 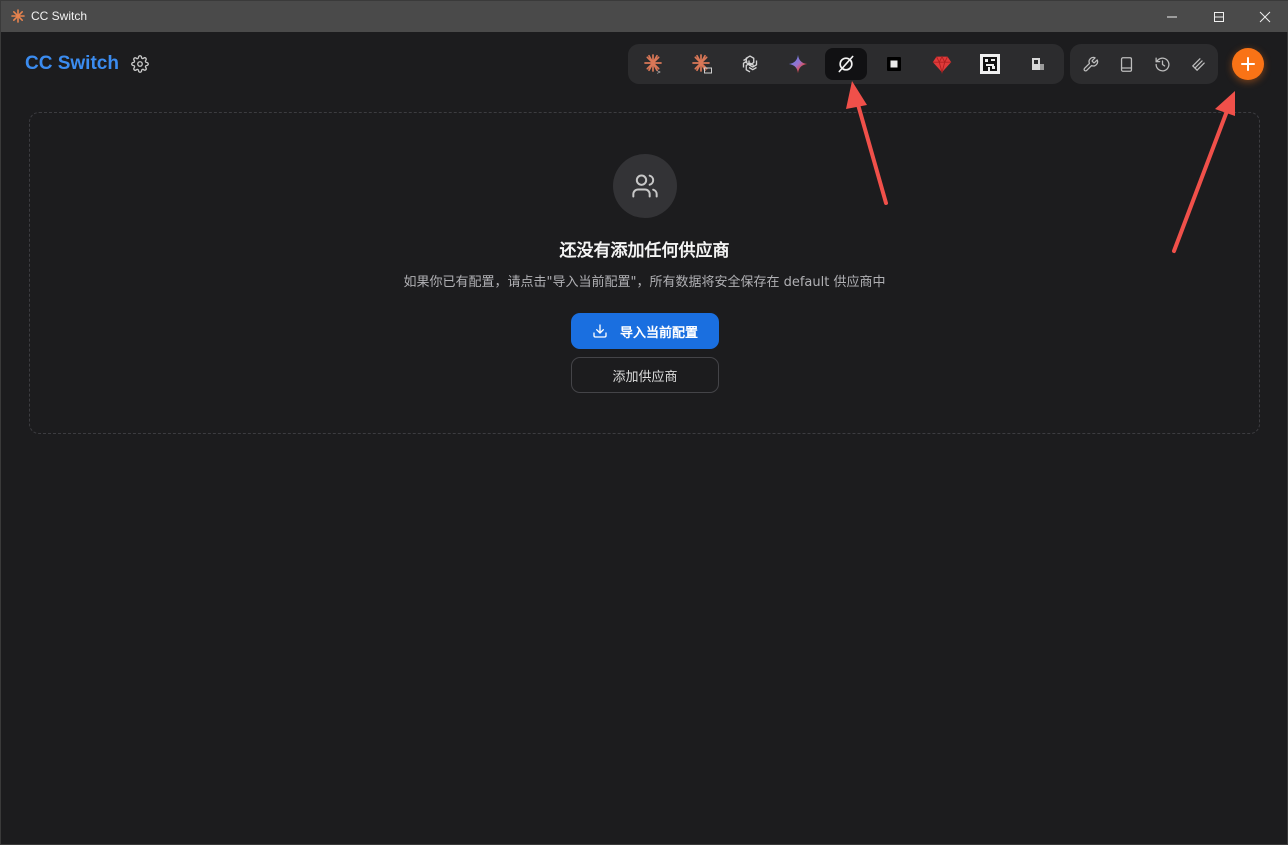 I want to click on window-title: CC Switch, so click(x=59, y=16).